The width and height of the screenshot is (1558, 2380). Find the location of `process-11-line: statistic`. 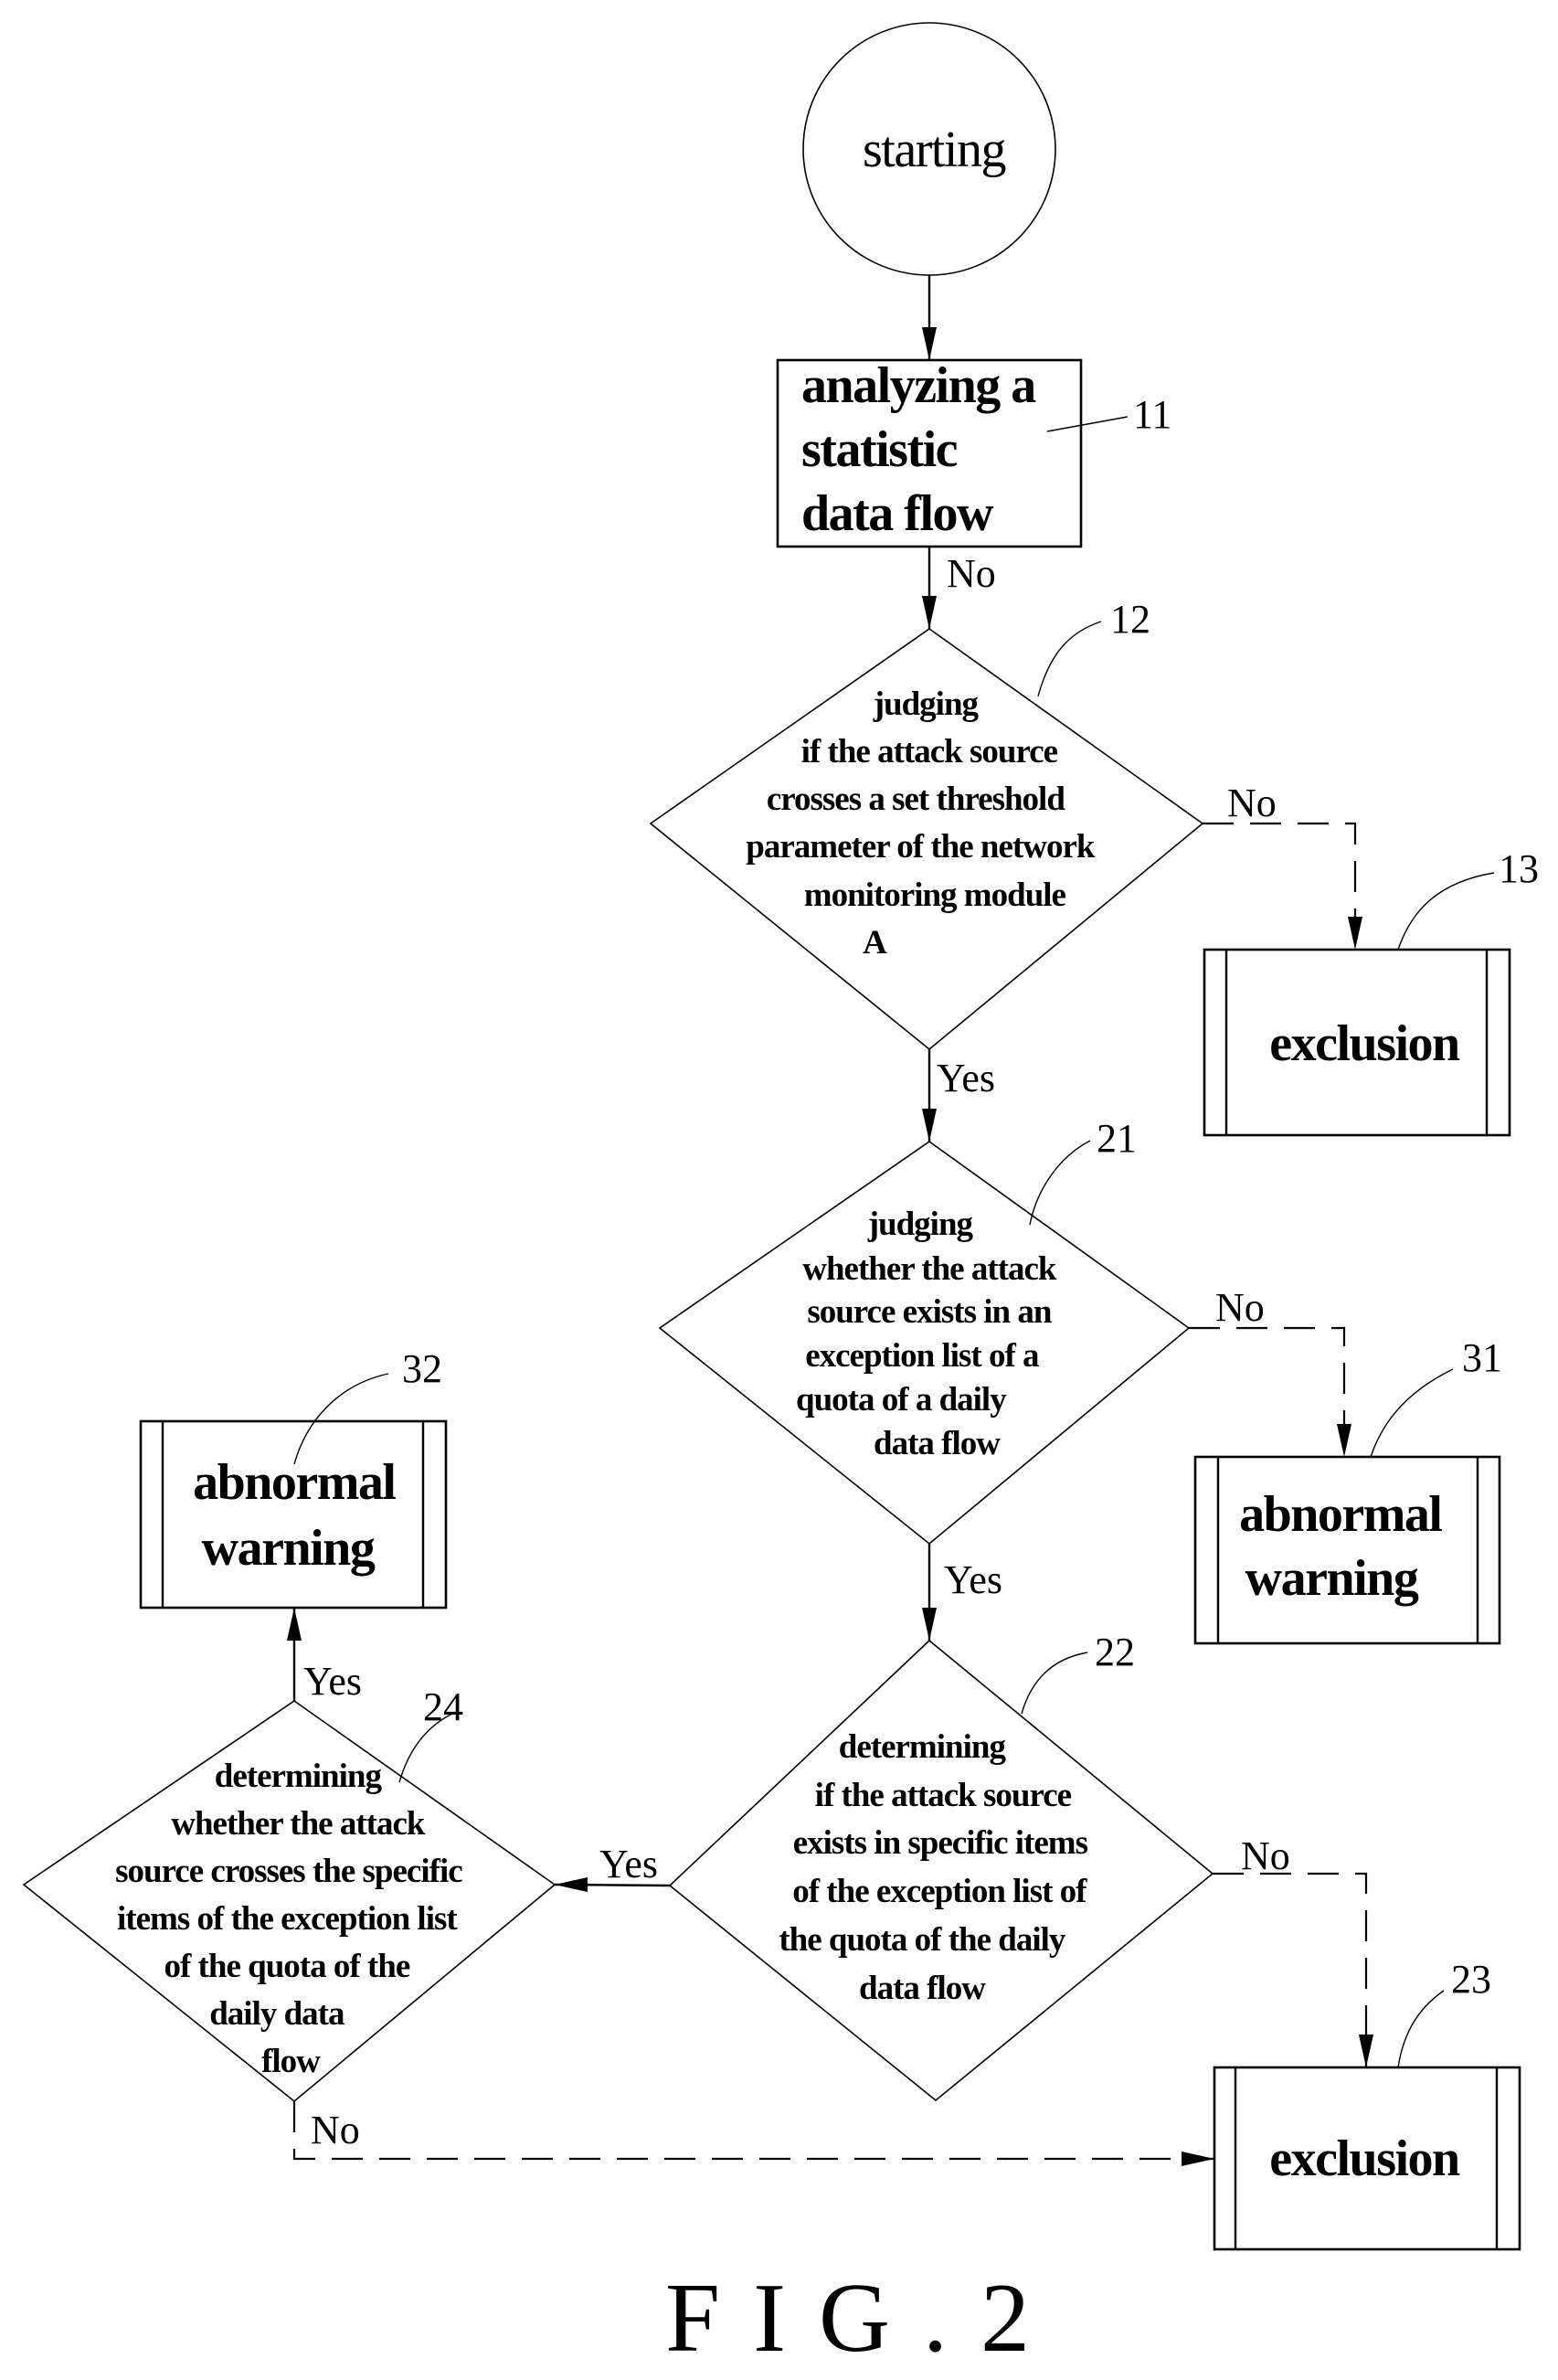

process-11-line: statistic is located at coordinates (879, 450).